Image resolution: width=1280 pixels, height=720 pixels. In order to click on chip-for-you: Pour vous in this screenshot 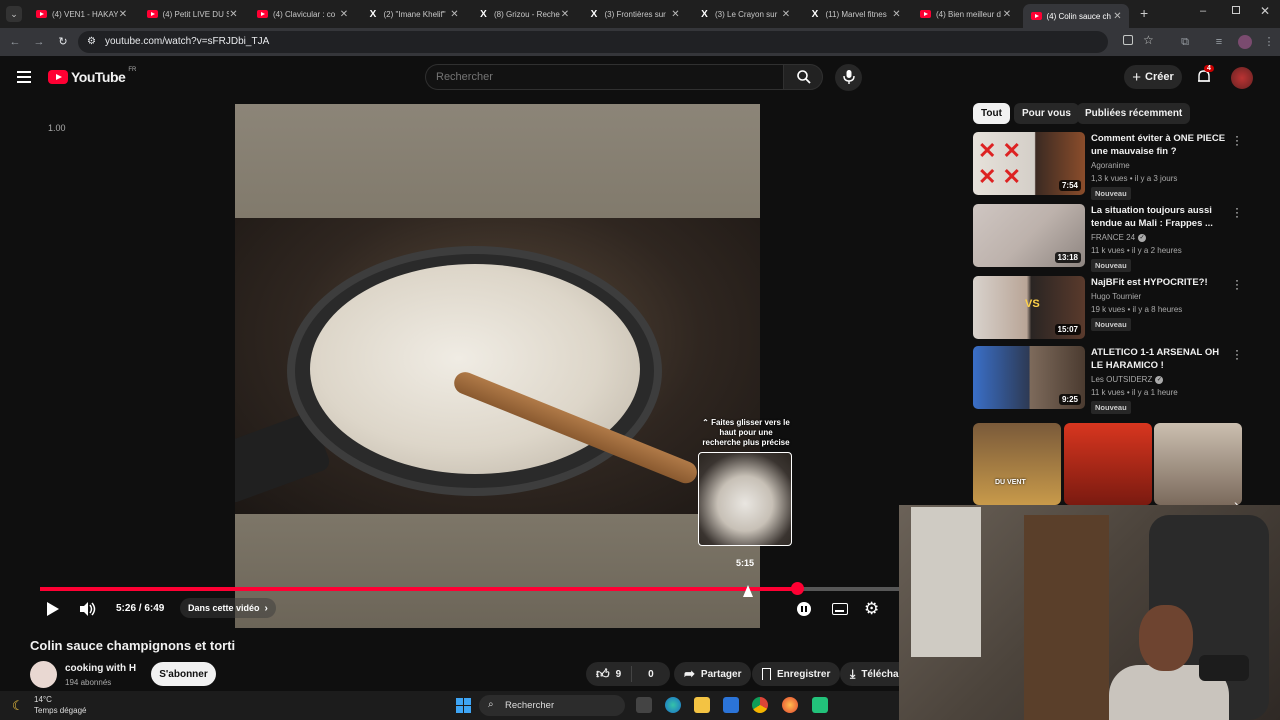, I will do `click(1046, 113)`.